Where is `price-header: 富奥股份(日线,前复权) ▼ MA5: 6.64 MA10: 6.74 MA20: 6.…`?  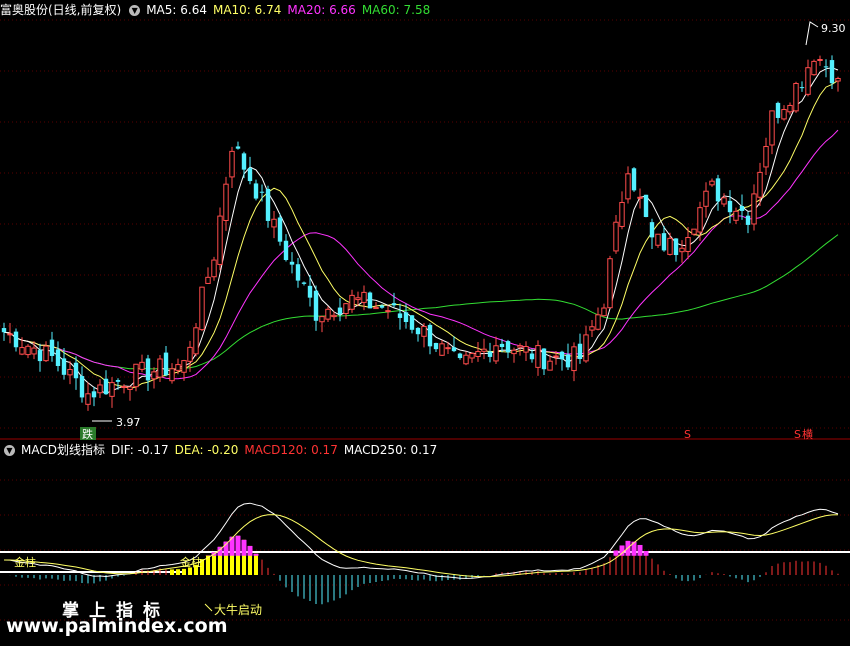
price-header: 富奥股份(日线,前复权) ▼ MA5: 6.64 MA10: 6.74 MA20: 6.… is located at coordinates (218, 10).